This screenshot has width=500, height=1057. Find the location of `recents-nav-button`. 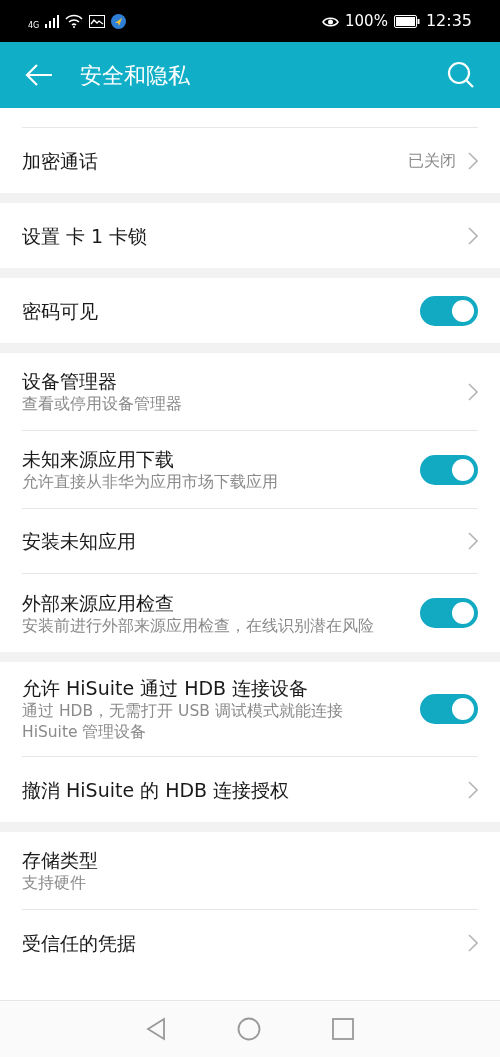

recents-nav-button is located at coordinates (343, 1029).